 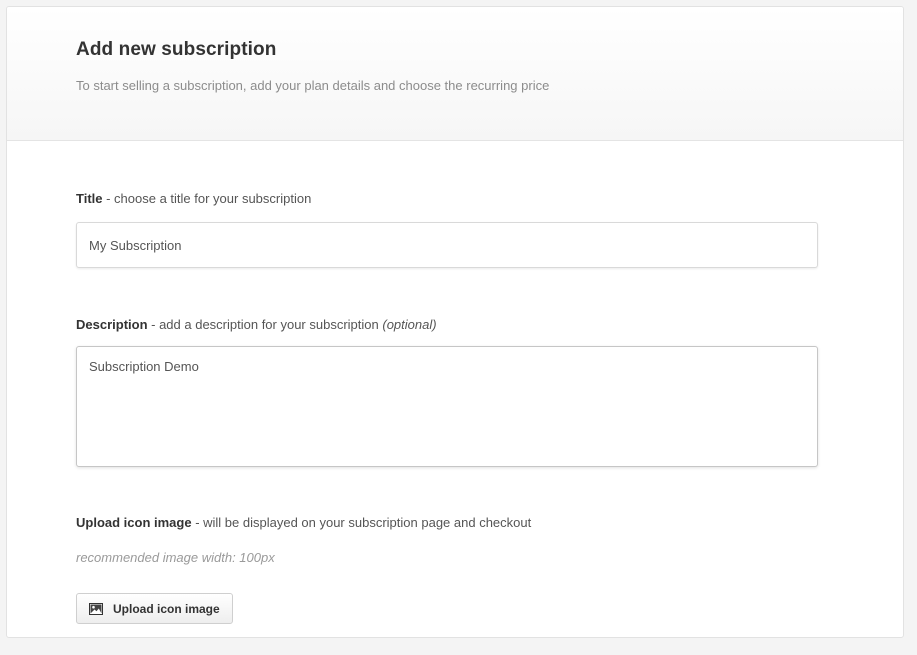 What do you see at coordinates (176, 49) in the screenshot?
I see `page-title: Add new subscription` at bounding box center [176, 49].